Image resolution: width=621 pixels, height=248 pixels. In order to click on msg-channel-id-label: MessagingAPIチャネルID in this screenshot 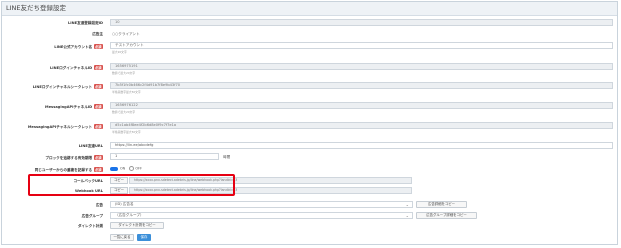, I will do `click(69, 107)`.